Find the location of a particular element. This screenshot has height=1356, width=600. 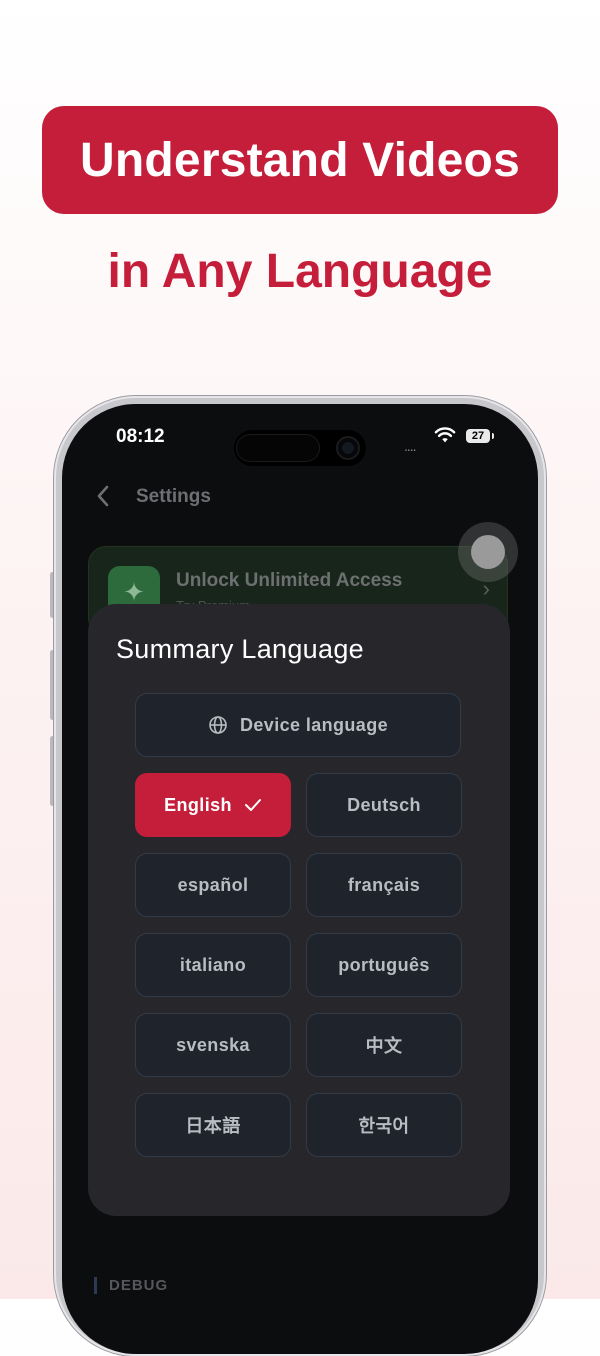

status-time: 08:12 is located at coordinates (140, 436).